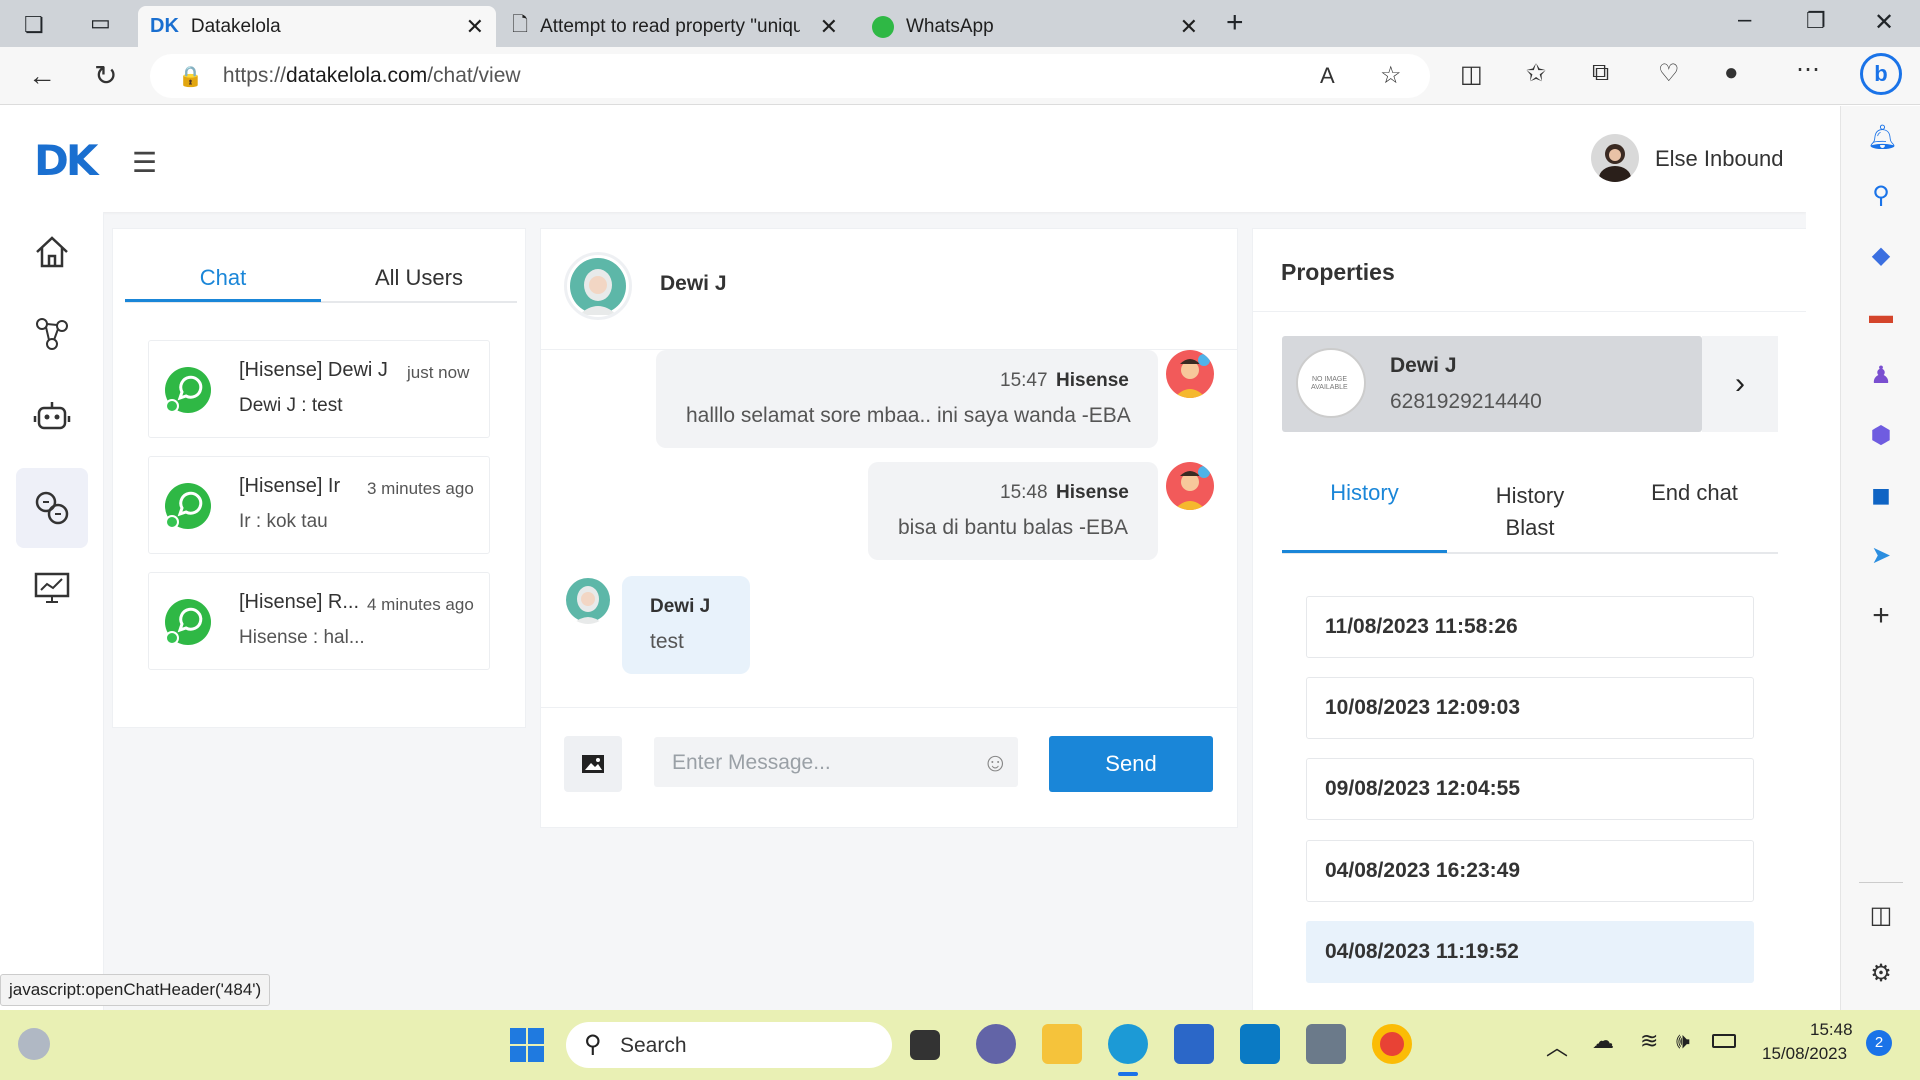 The height and width of the screenshot is (1080, 1920). I want to click on tab-attempt-property: 🗋 Attempt to read property "uniqu ✕, so click(675, 26).